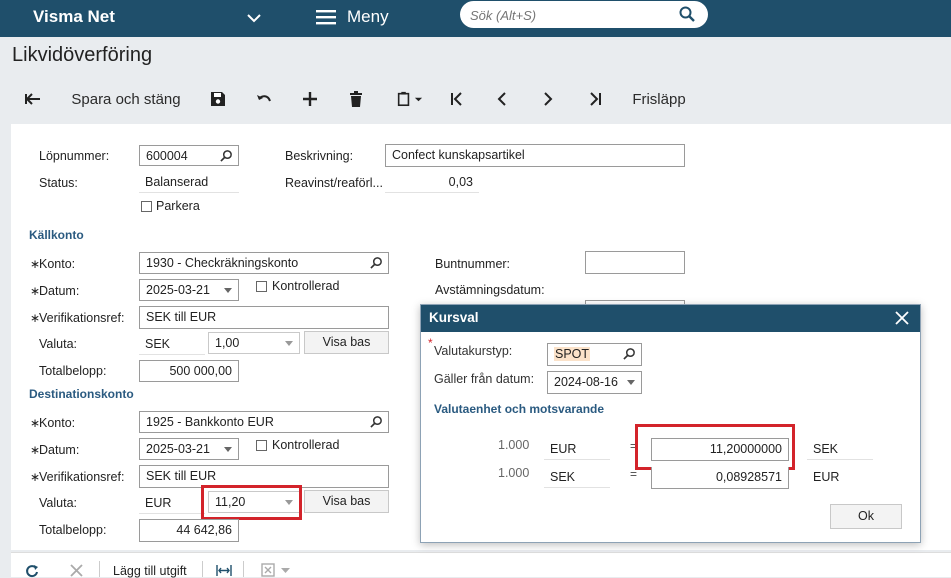 The height and width of the screenshot is (578, 951). Describe the element at coordinates (570, 15) in the screenshot. I see `search-input` at that location.